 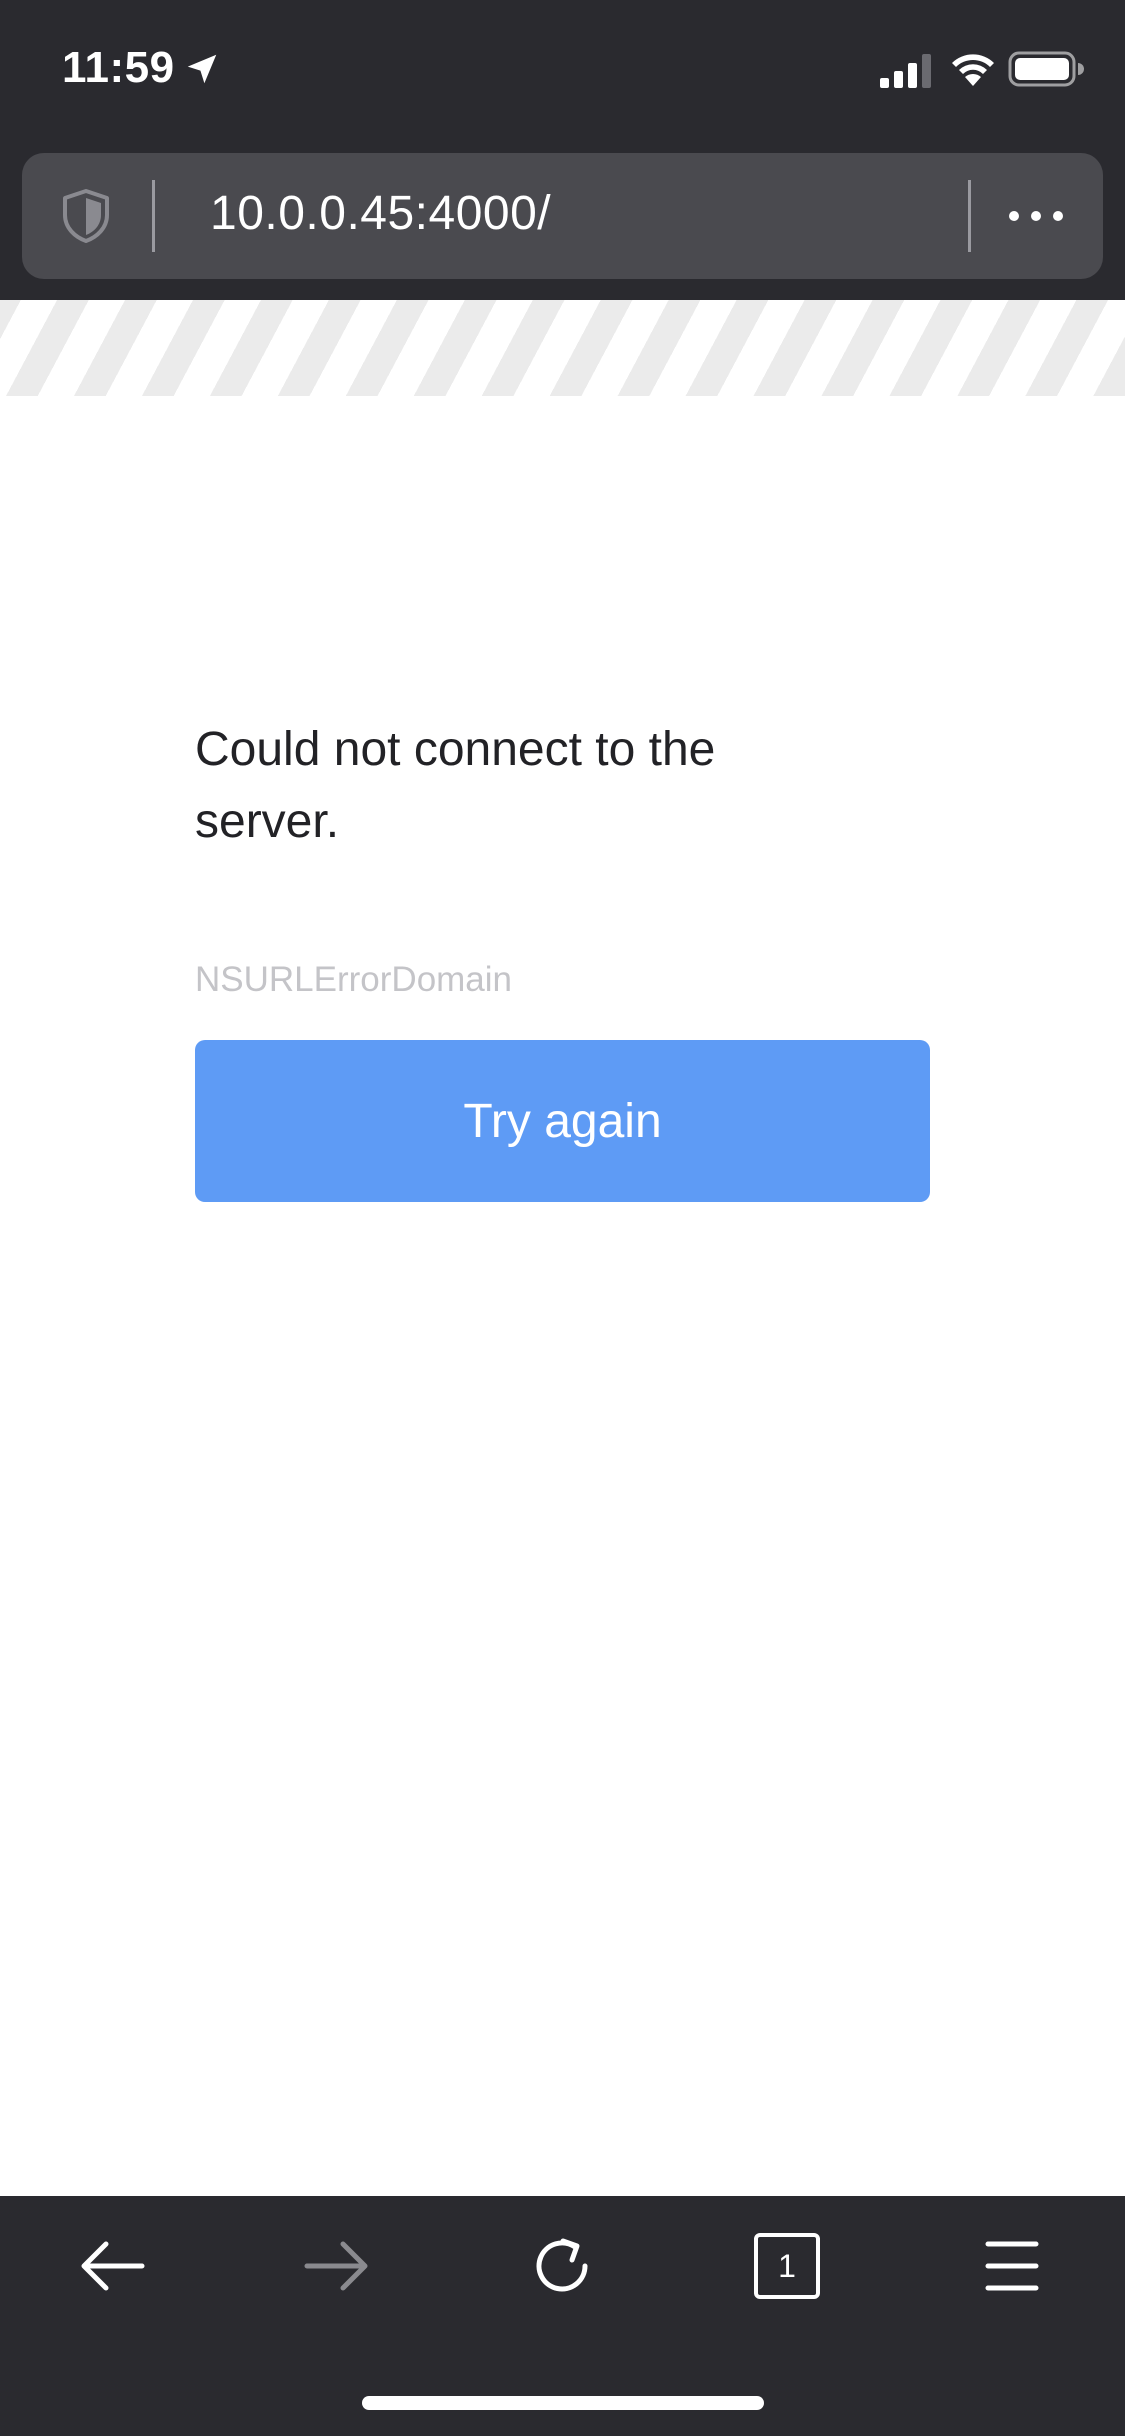 I want to click on wifi-icon, so click(x=973, y=70).